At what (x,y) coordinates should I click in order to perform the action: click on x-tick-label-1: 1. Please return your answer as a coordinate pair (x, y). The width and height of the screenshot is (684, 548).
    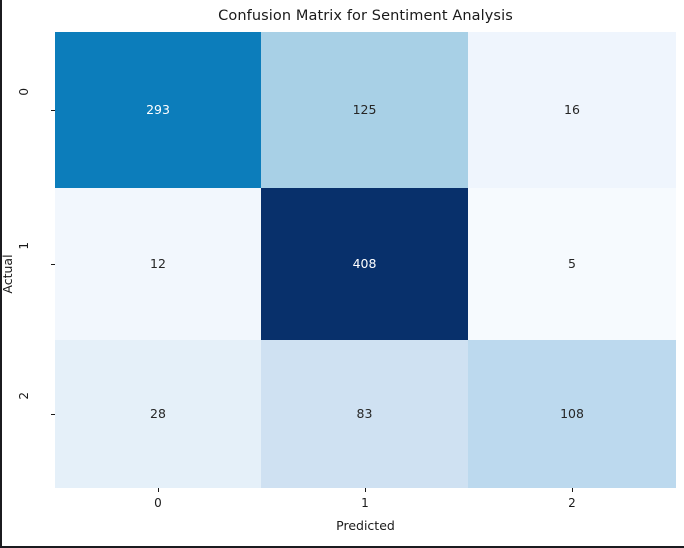
    Looking at the image, I should click on (365, 503).